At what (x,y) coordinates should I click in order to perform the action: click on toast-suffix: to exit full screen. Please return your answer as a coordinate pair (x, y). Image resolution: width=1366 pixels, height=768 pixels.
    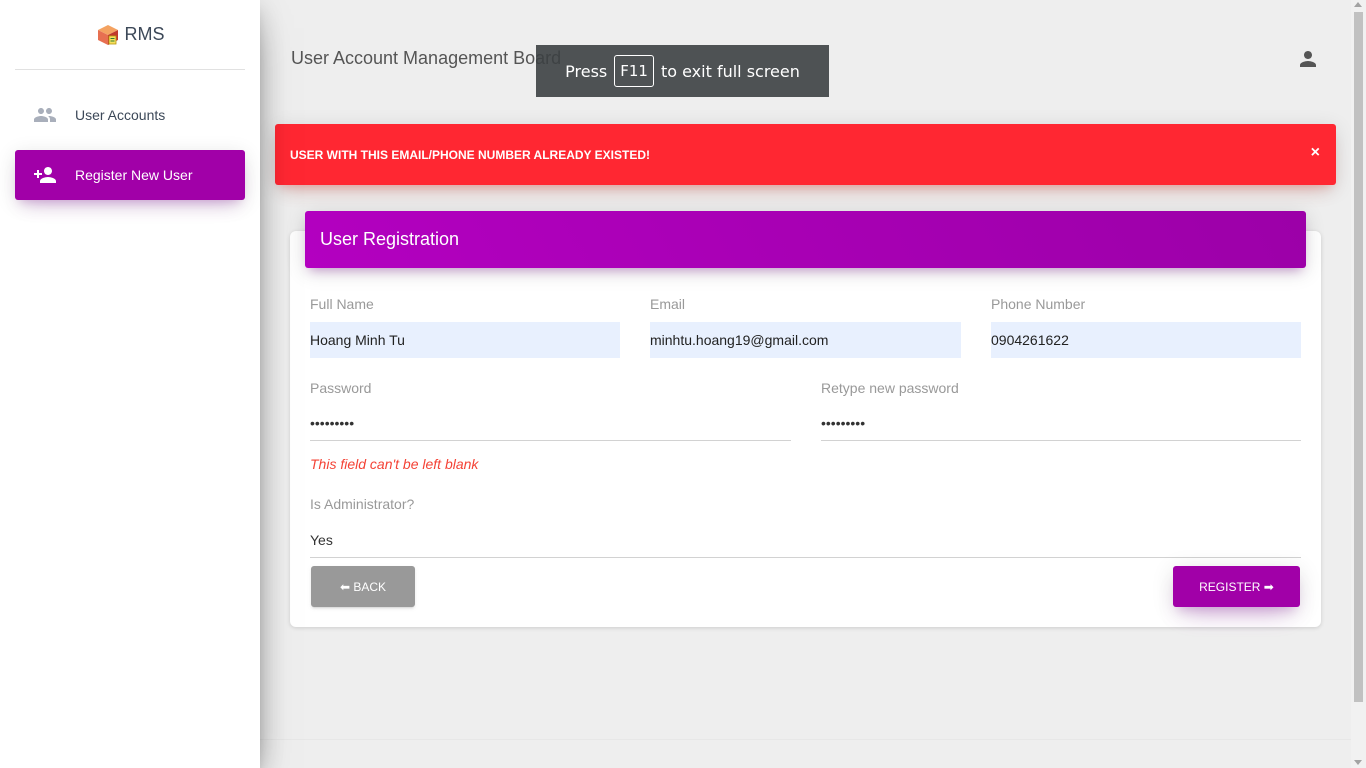
    Looking at the image, I should click on (730, 71).